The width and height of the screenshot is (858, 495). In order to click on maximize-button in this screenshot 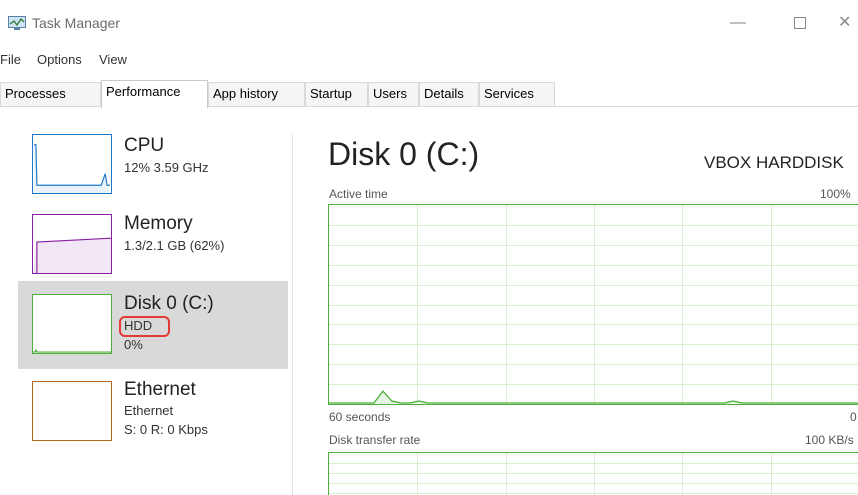, I will do `click(800, 23)`.